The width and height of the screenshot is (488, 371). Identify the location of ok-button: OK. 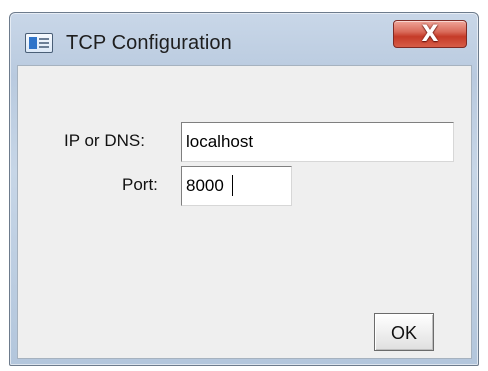
(404, 332).